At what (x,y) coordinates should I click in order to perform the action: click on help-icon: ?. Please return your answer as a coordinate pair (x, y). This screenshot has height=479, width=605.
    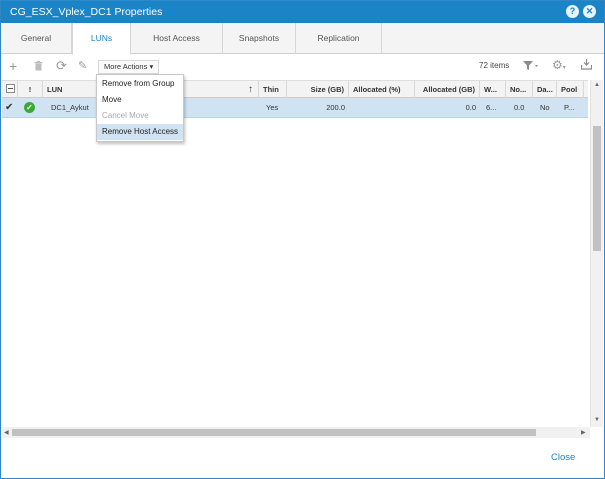
    Looking at the image, I should click on (572, 11).